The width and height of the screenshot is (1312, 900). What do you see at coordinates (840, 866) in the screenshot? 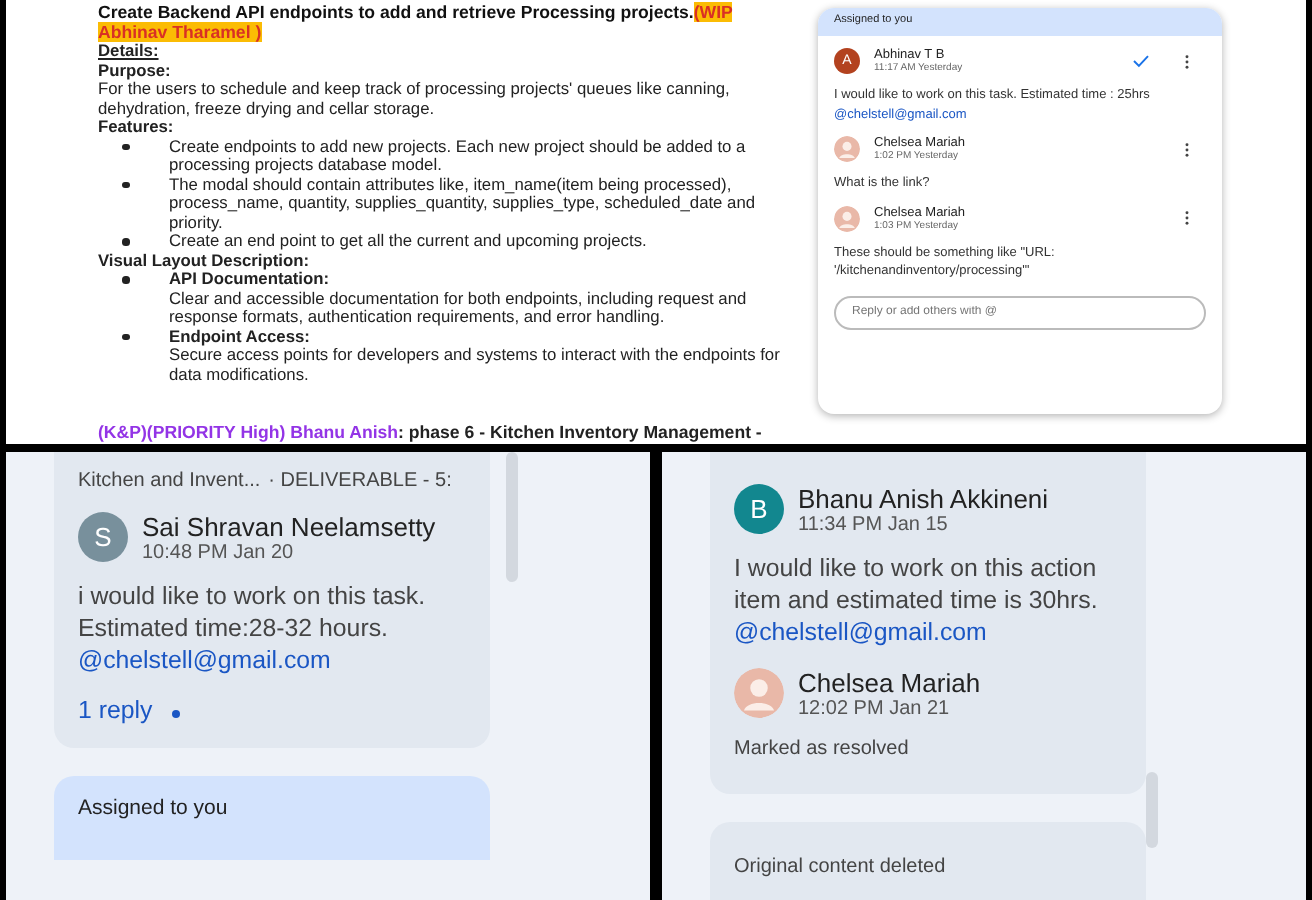
I see `deleted-notice: Original content deleted` at bounding box center [840, 866].